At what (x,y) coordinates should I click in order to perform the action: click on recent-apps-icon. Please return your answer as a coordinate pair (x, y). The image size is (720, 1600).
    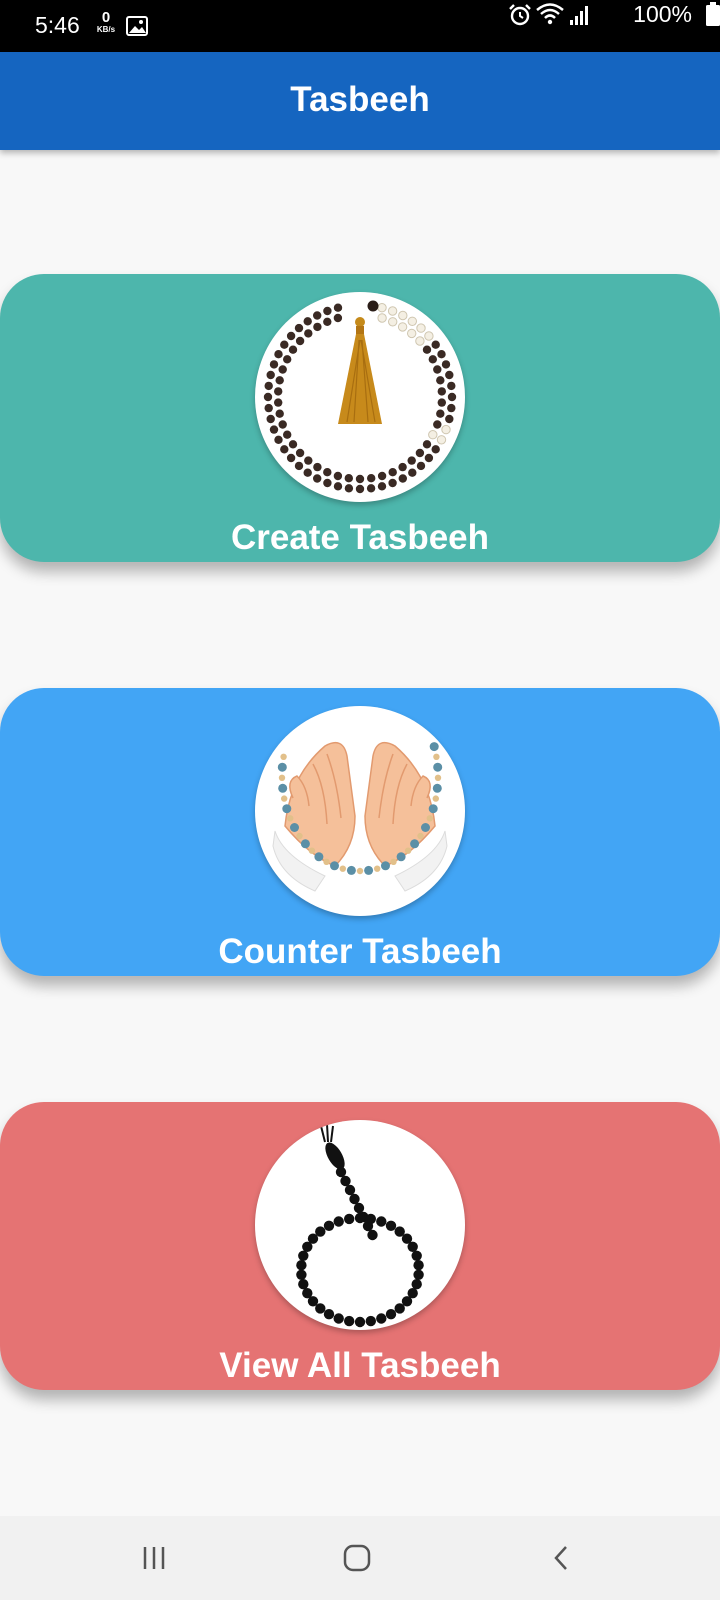
    Looking at the image, I should click on (154, 1560).